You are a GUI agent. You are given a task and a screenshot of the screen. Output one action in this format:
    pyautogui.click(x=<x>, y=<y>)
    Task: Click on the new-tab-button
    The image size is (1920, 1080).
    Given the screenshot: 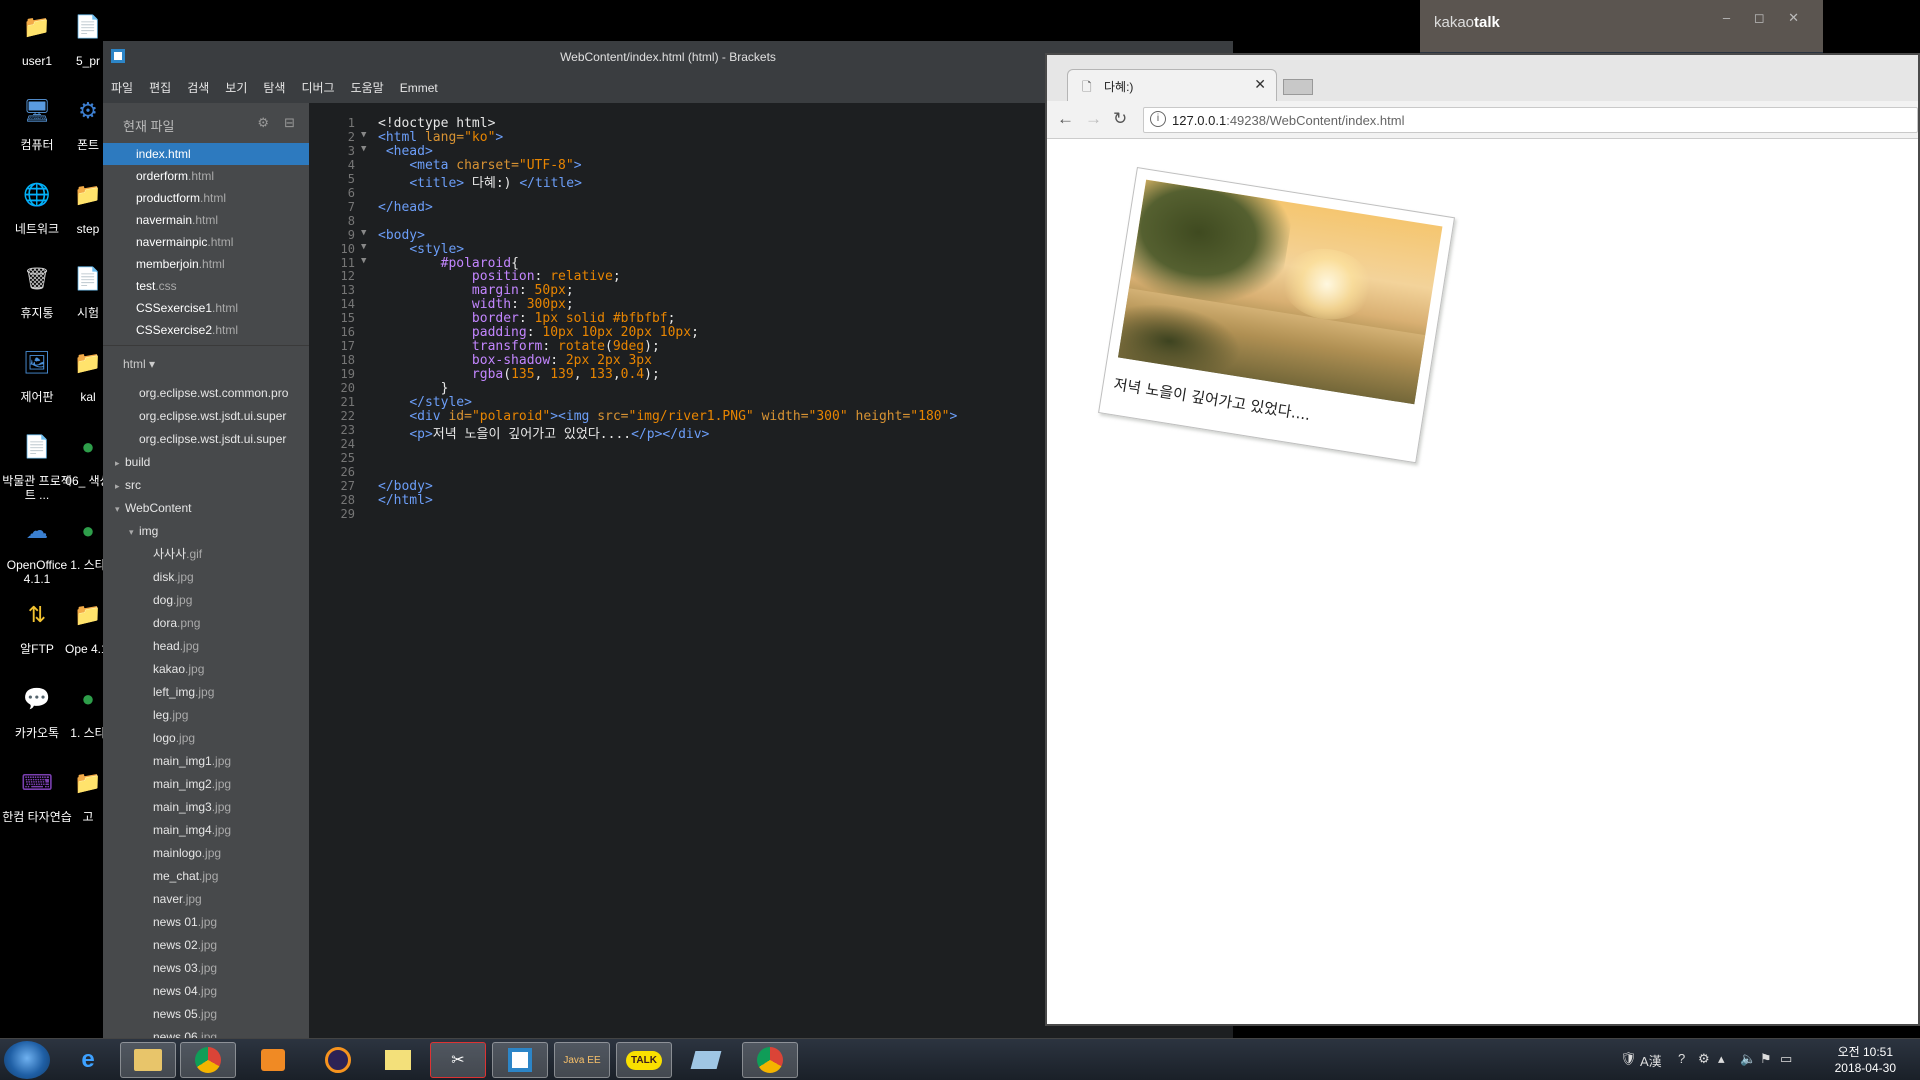 What is the action you would take?
    pyautogui.click(x=1298, y=87)
    